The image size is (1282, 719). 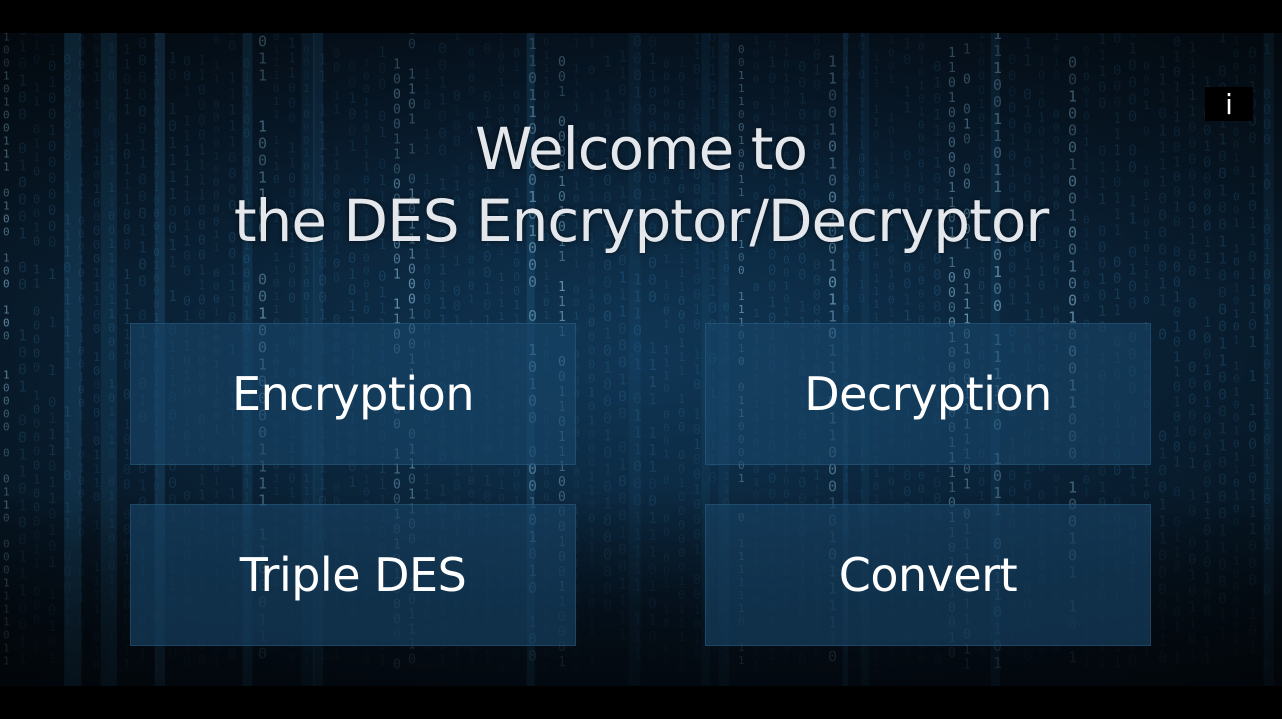 I want to click on decryption-button: Decryption, so click(x=928, y=394).